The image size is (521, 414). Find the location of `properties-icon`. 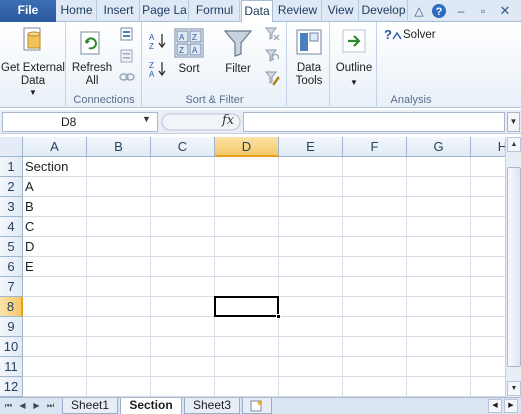

properties-icon is located at coordinates (127, 56).